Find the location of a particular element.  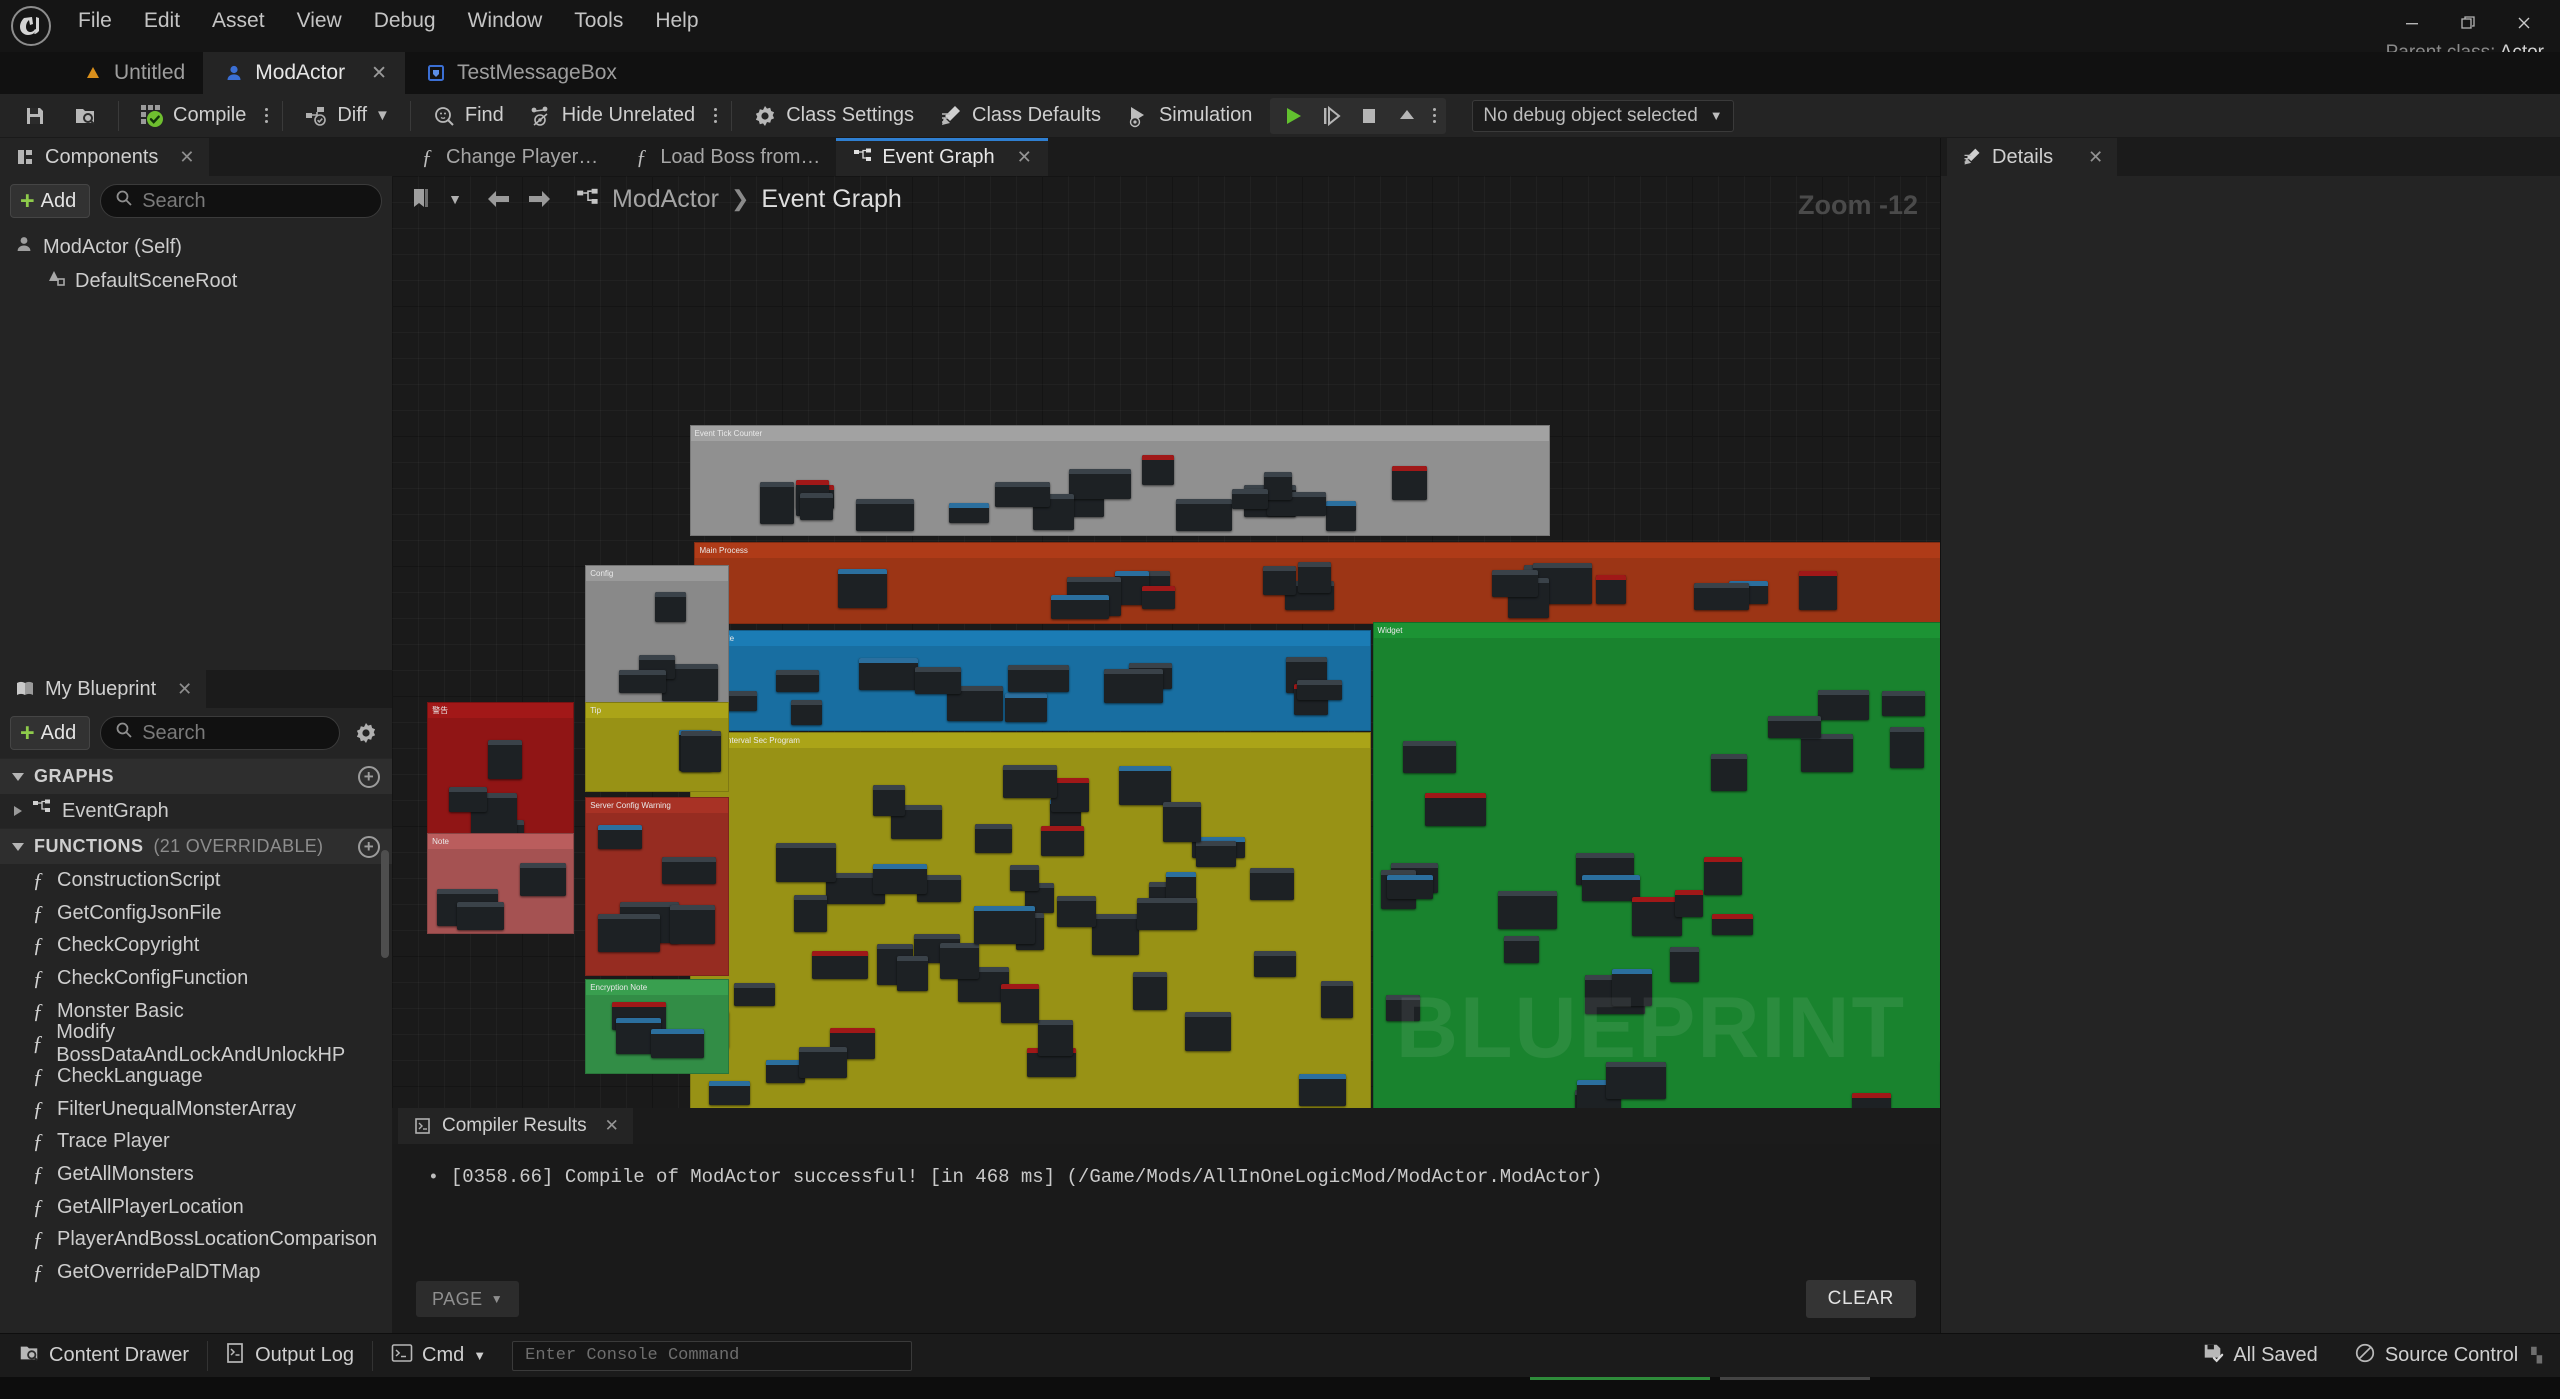

function-item: ƒ GetConfigJsonFile is located at coordinates (196, 913).